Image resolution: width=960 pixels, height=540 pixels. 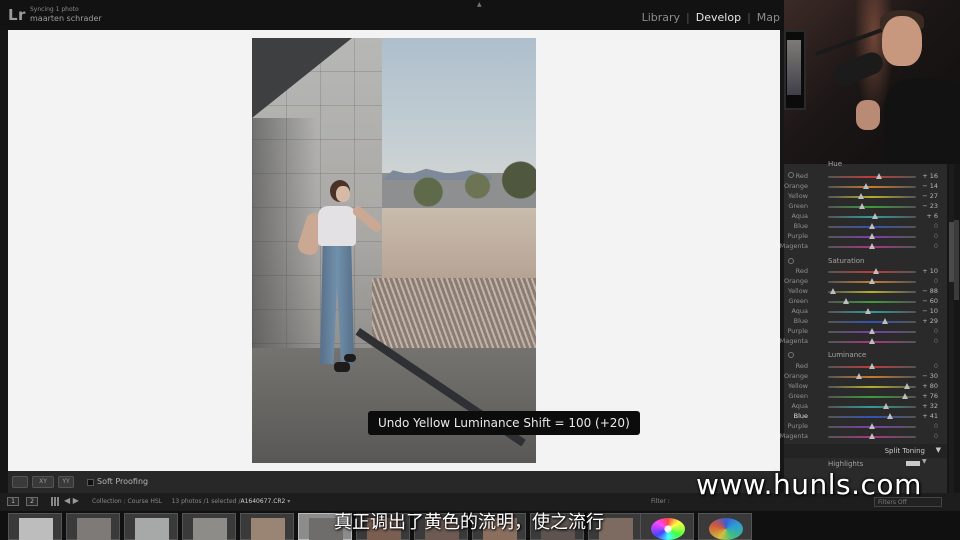 What do you see at coordinates (43, 482) in the screenshot?
I see `compare-view-button: XY` at bounding box center [43, 482].